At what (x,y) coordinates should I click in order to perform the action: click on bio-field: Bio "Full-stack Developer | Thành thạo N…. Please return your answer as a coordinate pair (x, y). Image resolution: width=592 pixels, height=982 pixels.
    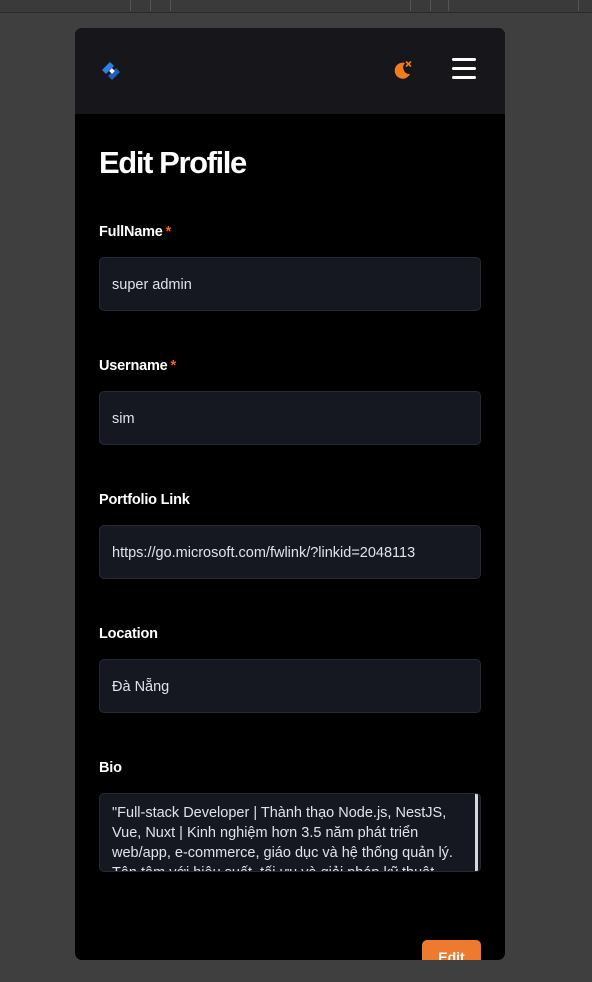
    Looking at the image, I should click on (290, 815).